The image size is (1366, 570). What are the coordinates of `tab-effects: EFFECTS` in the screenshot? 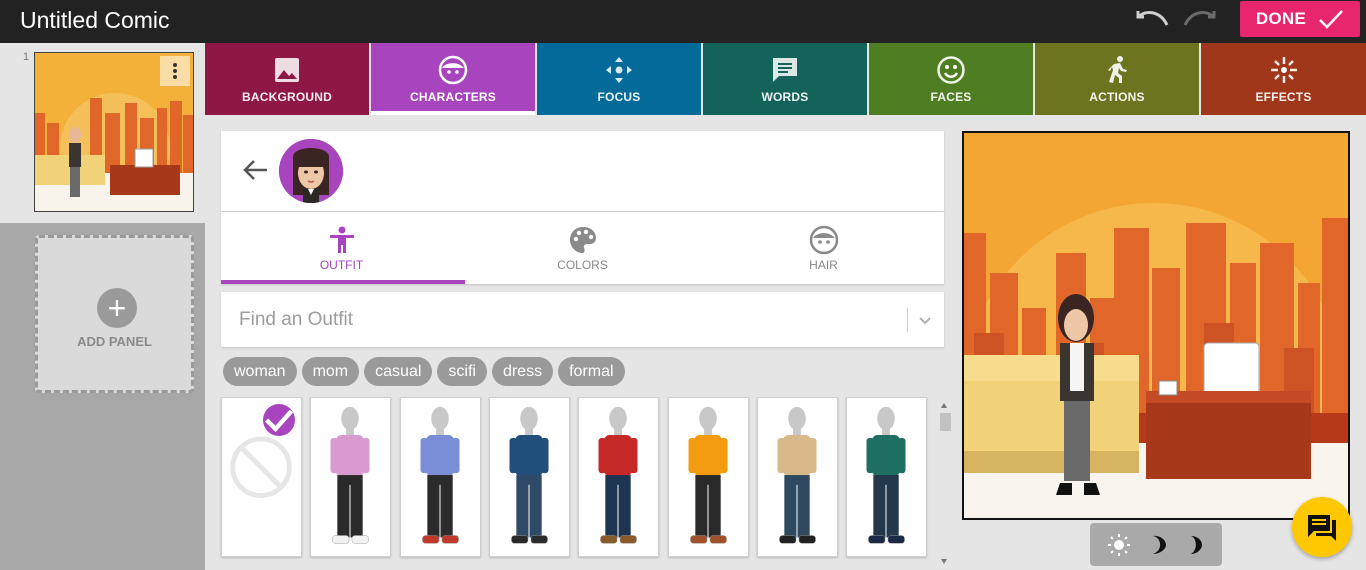 It's located at (1283, 79).